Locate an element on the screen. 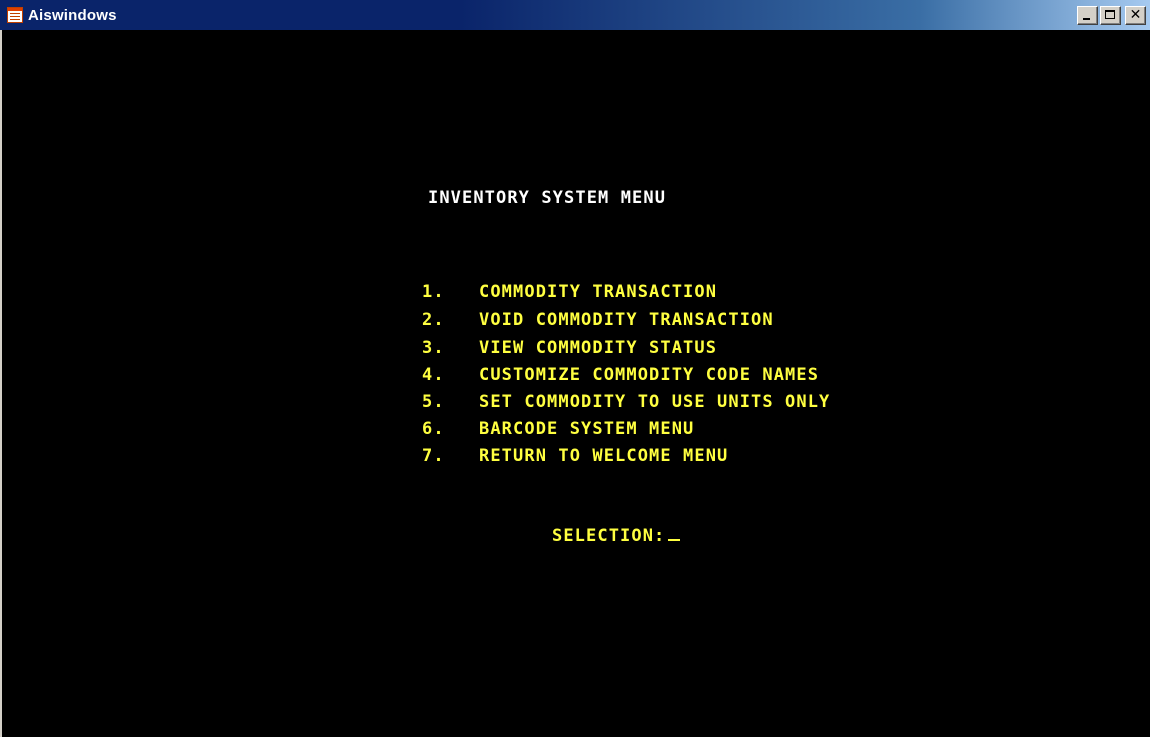 This screenshot has width=1150, height=737. selection-prompt: SELECTION: is located at coordinates (582, 536).